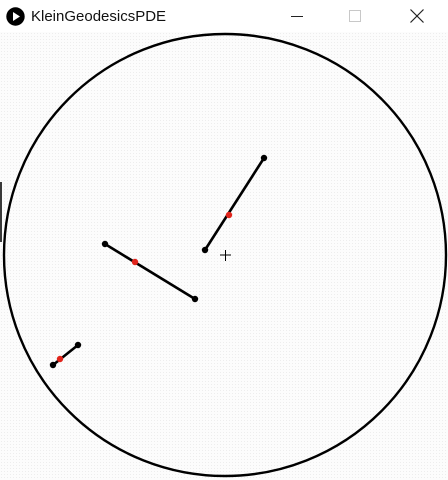 The height and width of the screenshot is (480, 448). What do you see at coordinates (99, 16) in the screenshot?
I see `window-title: KleinGeodesicsPDE` at bounding box center [99, 16].